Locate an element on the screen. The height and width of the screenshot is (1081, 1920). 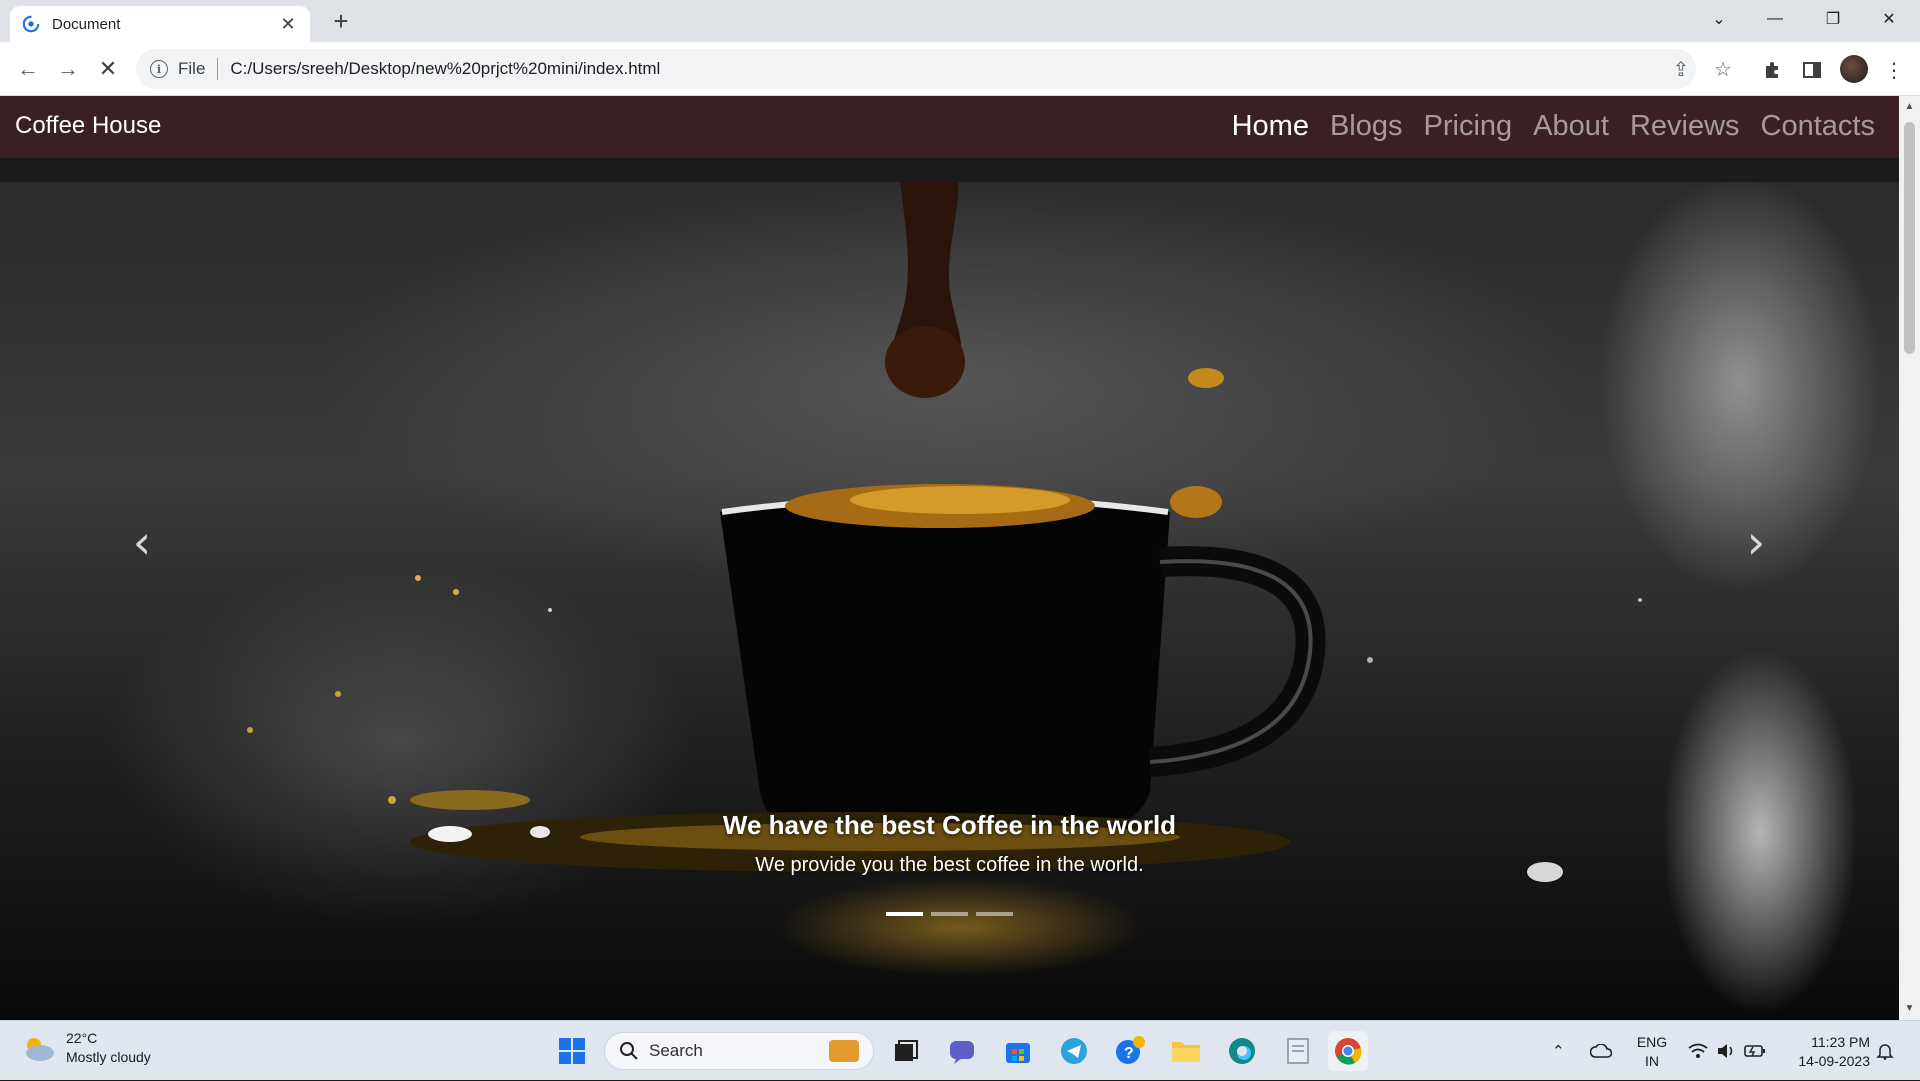
browser-menu-icon: ⋮ is located at coordinates (1894, 70).